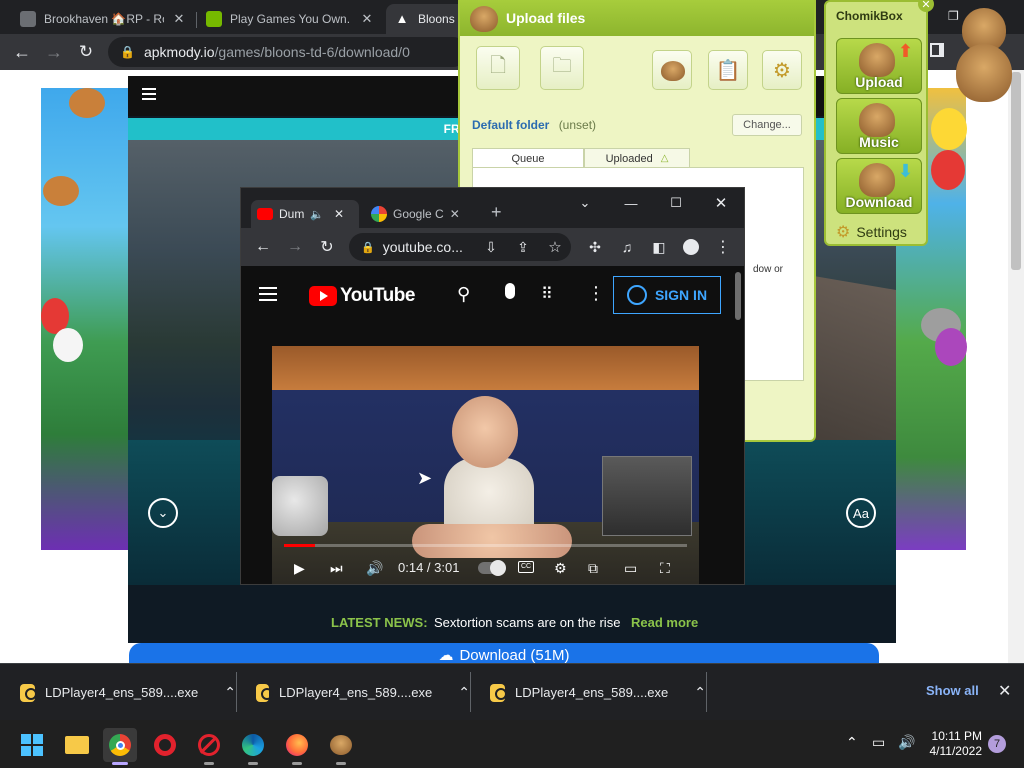 Image resolution: width=1024 pixels, height=768 pixels. What do you see at coordinates (951, 744) in the screenshot?
I see `system-clock: 10:11 PM 4/11/2022` at bounding box center [951, 744].